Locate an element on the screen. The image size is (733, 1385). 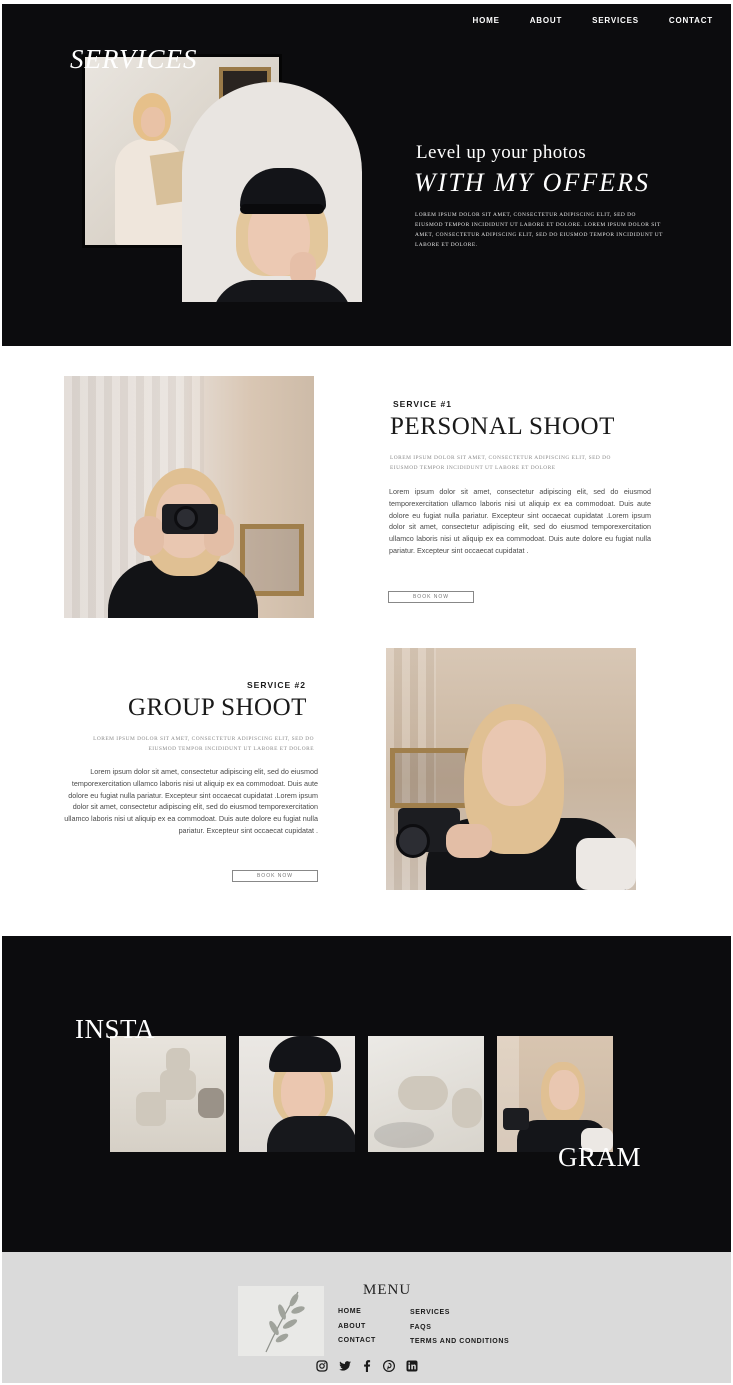
service-1-label: SERVICE #1 is located at coordinates (422, 404).